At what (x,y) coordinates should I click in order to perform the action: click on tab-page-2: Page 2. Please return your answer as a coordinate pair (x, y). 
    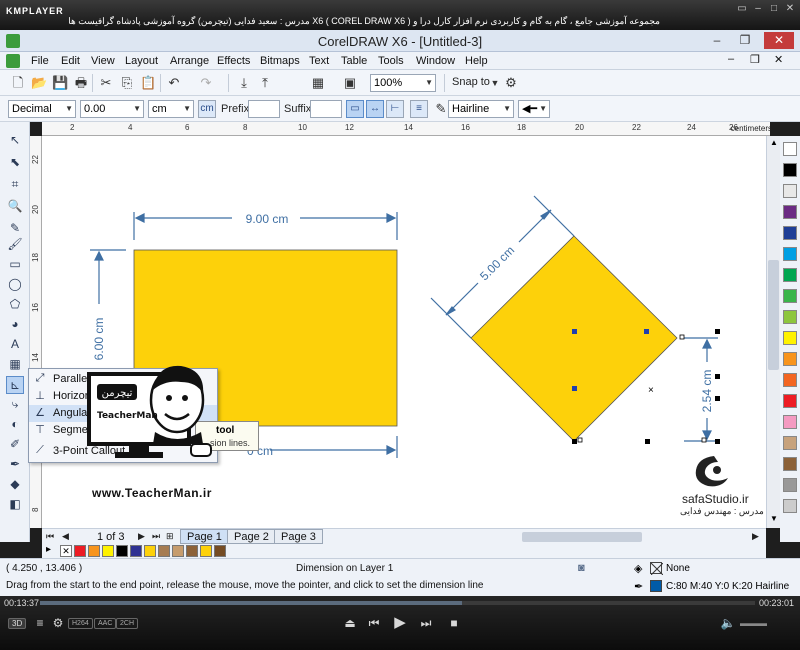
    Looking at the image, I should click on (251, 536).